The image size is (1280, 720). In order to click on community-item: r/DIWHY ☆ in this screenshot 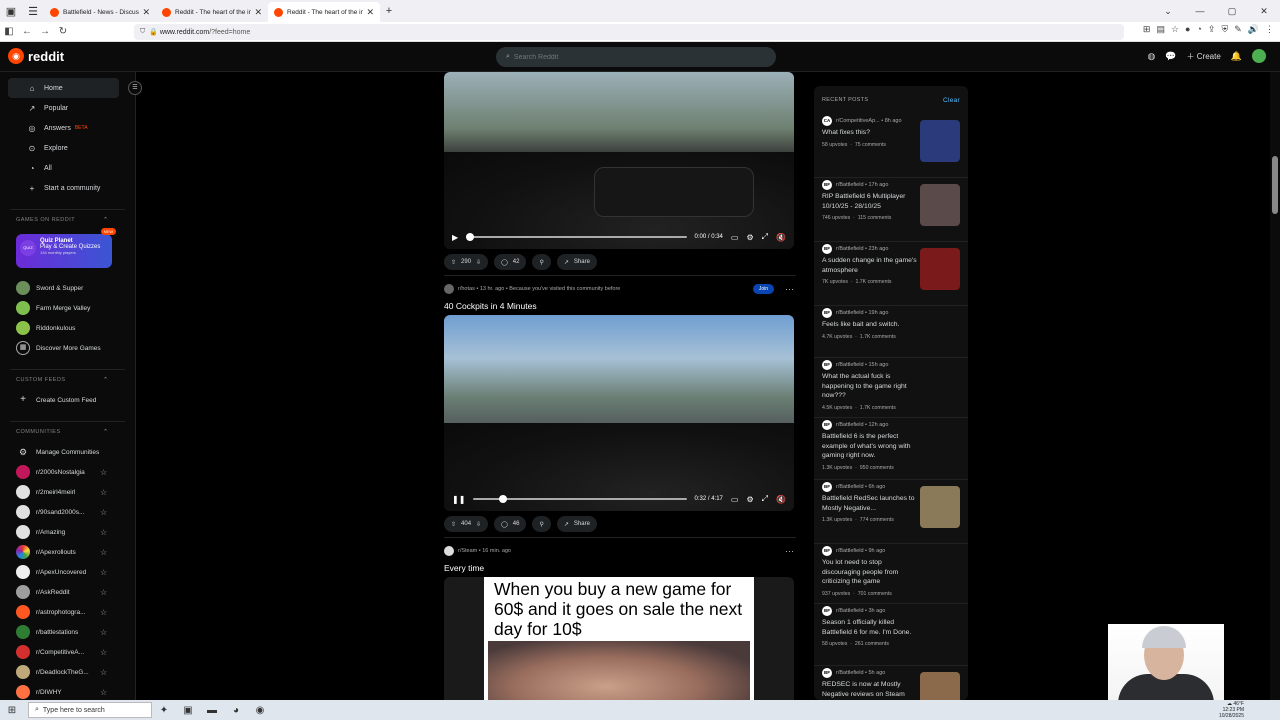, I will do `click(67, 691)`.